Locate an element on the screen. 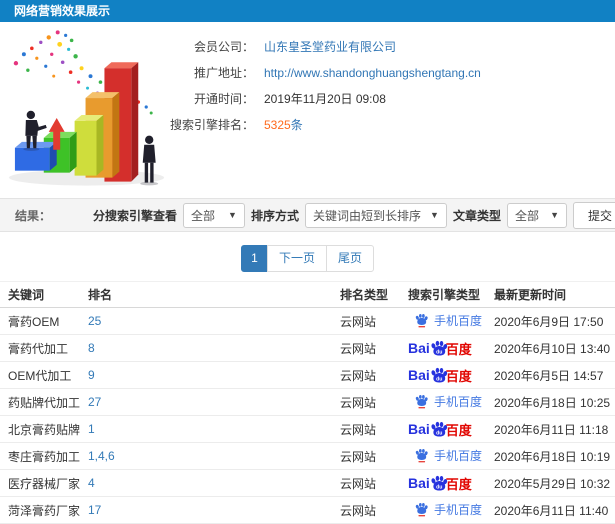 Image resolution: width=615 pixels, height=524 pixels. rank-link: 25 is located at coordinates (94, 321).